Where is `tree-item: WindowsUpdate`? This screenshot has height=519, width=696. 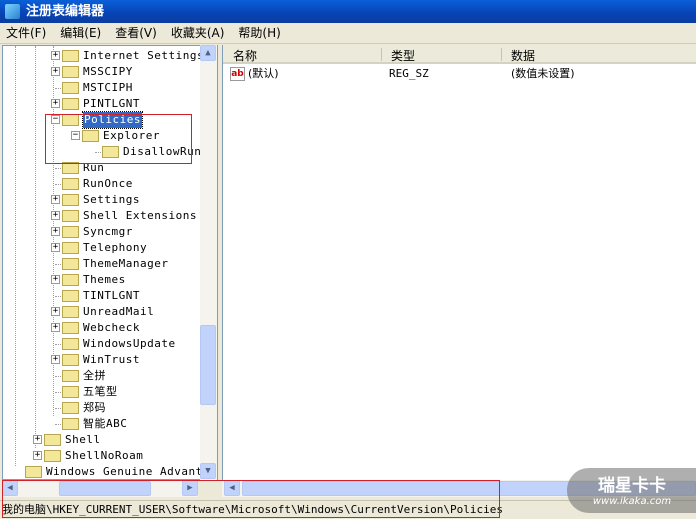
tree-item: WindowsUpdate is located at coordinates (103, 344).